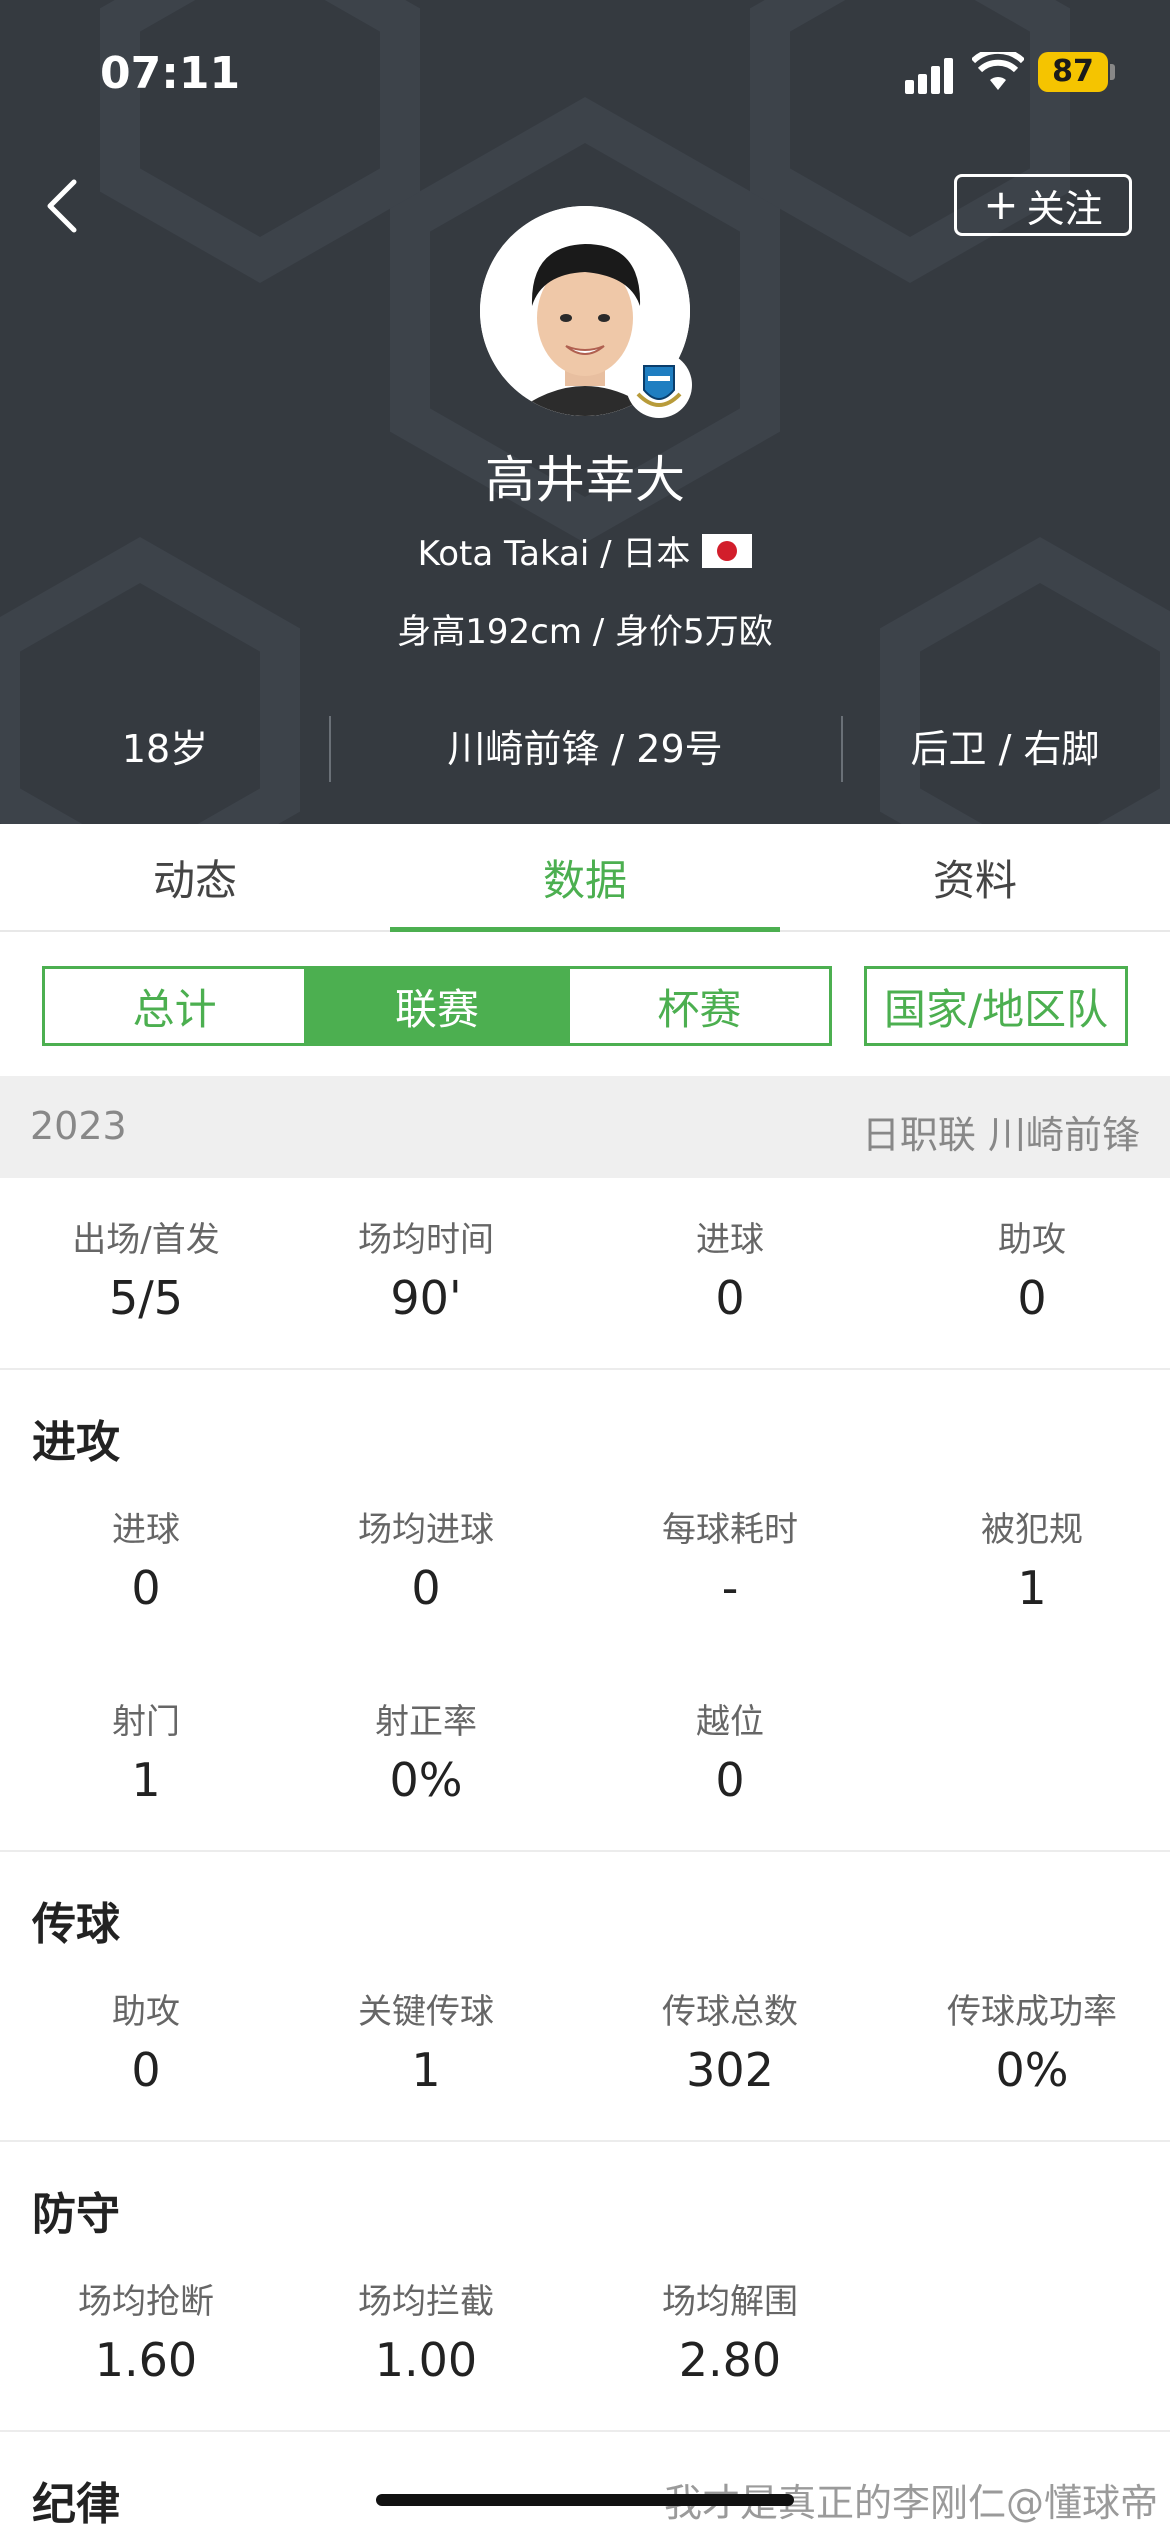 Image resolution: width=1170 pixels, height=2532 pixels. I want to click on stat-cell: 射正率 0%, so click(426, 1756).